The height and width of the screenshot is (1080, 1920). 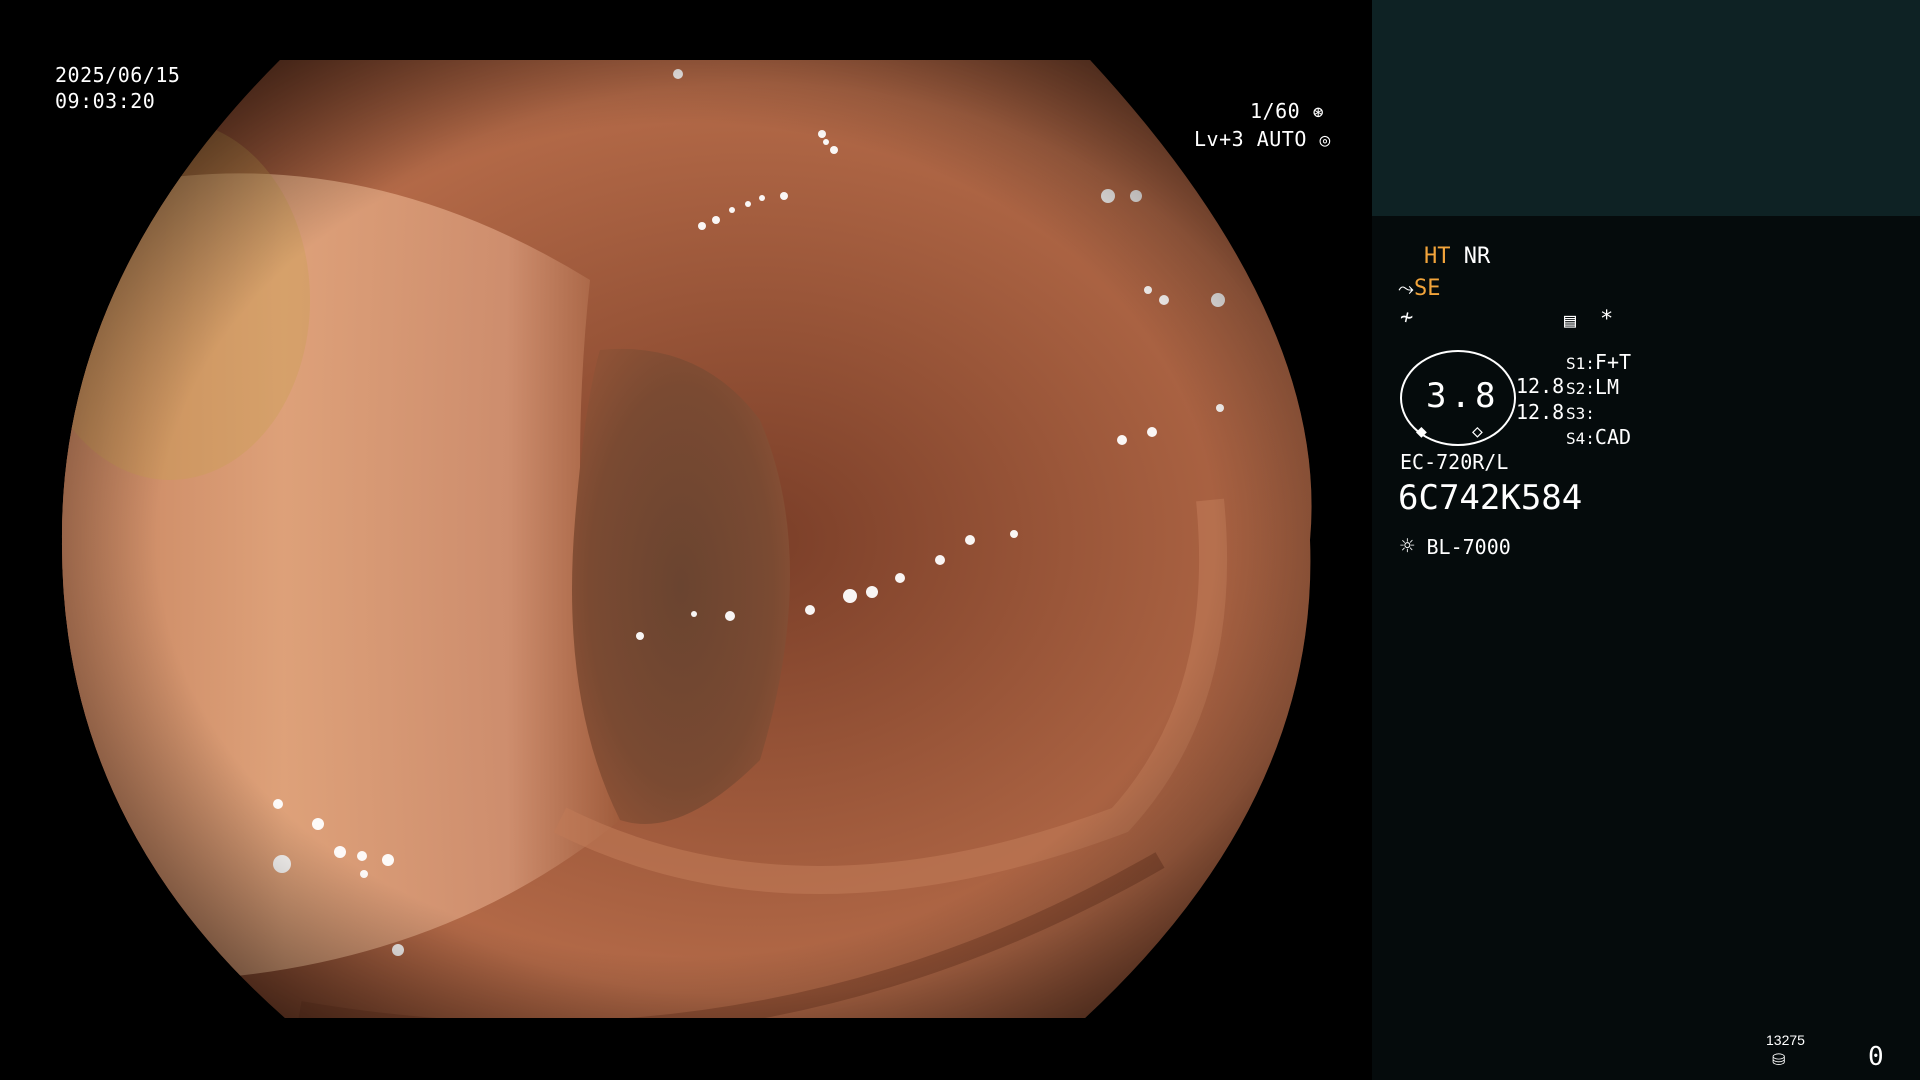 What do you see at coordinates (1407, 546) in the screenshot?
I see `light-icon: ☼` at bounding box center [1407, 546].